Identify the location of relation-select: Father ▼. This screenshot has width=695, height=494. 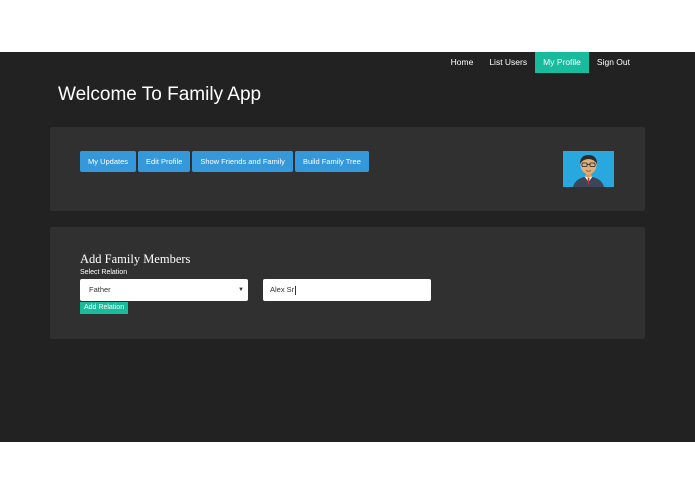
(164, 290).